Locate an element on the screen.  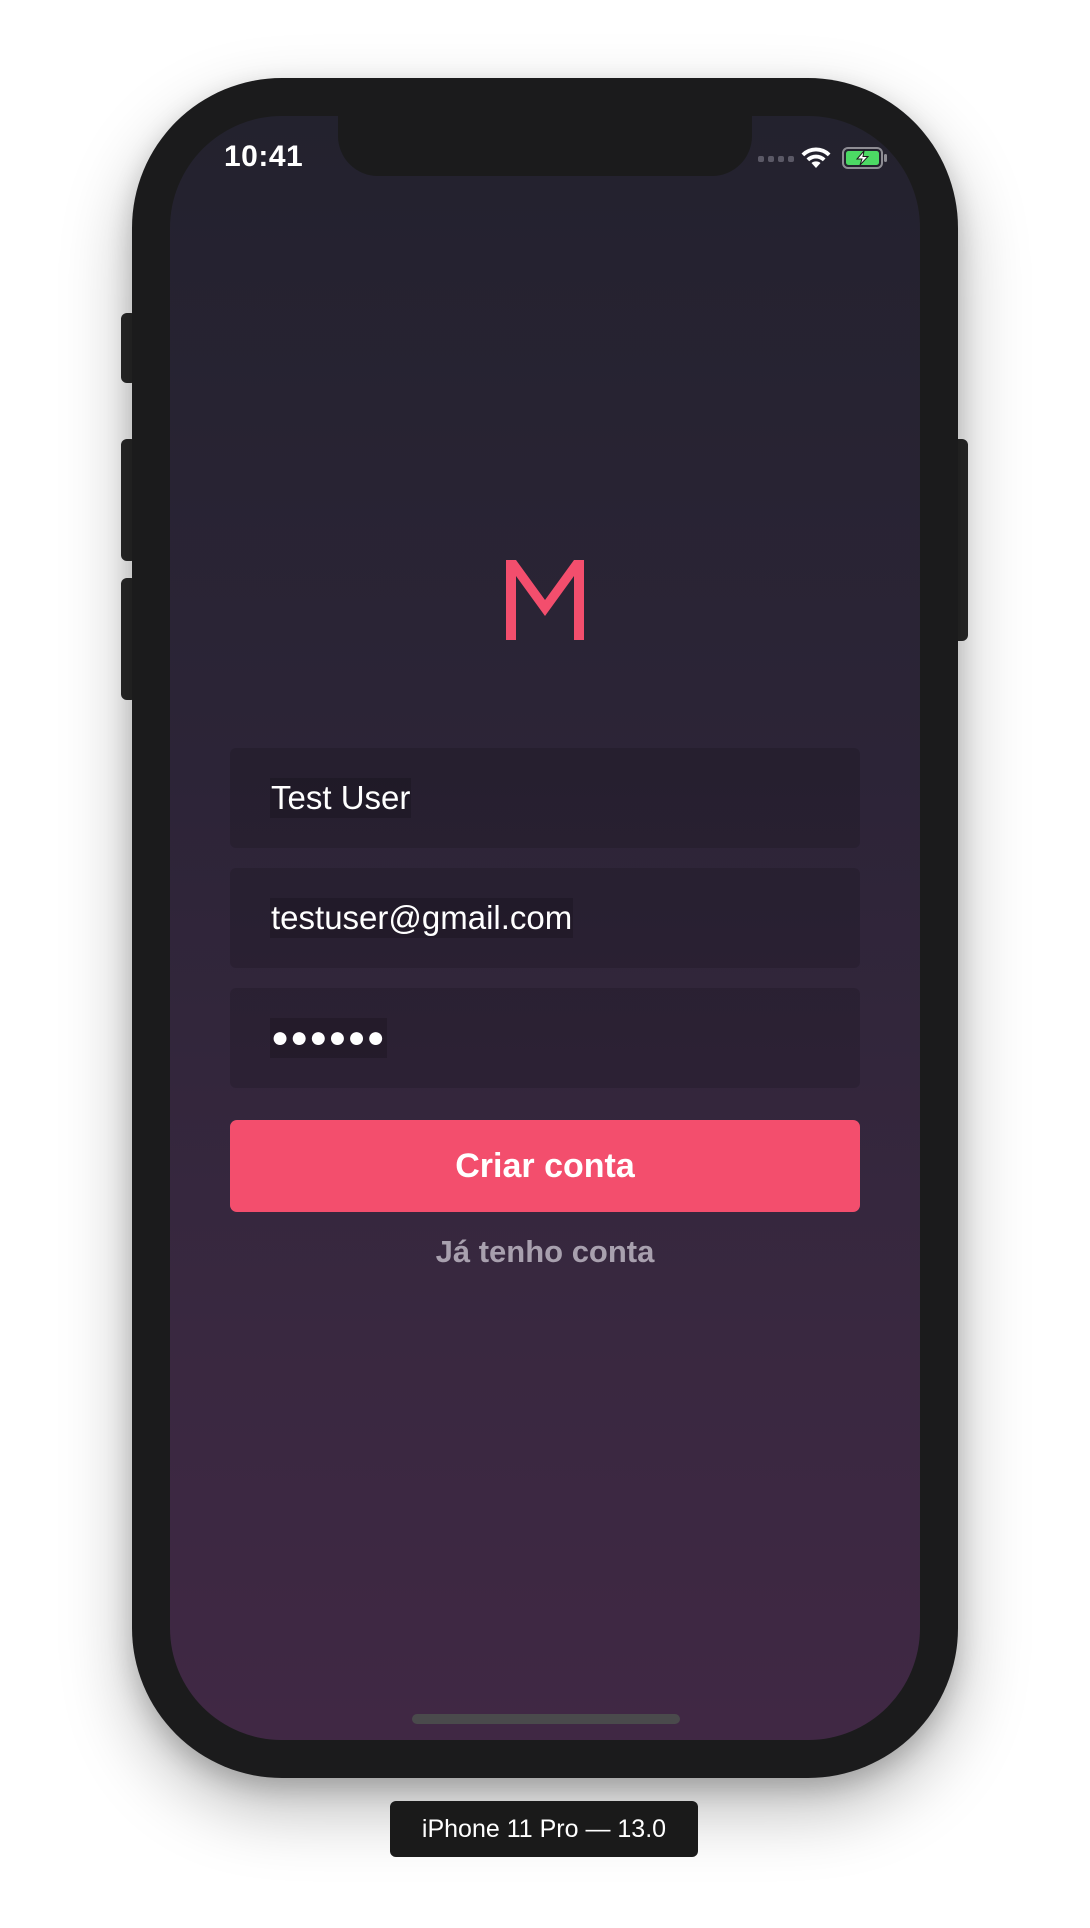
password-field-value: ●●●●●● is located at coordinates (328, 1038).